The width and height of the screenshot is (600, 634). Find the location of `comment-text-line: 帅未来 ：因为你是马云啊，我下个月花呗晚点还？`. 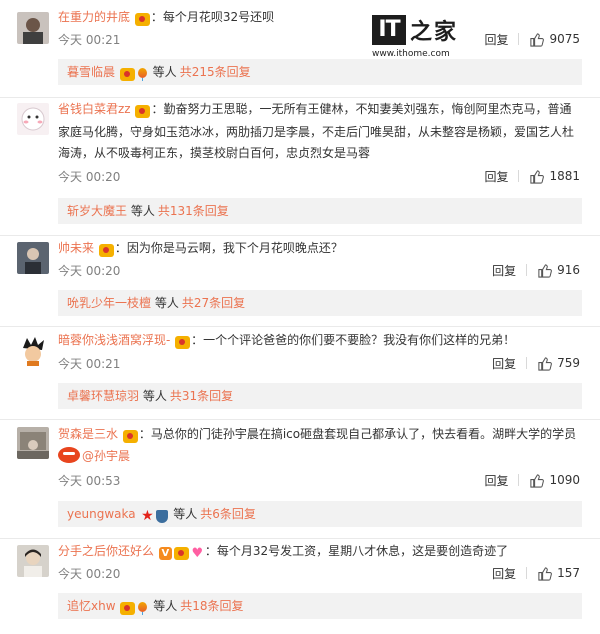

comment-text-line: 帅未来 ：因为你是马云啊，我下个月花呗晚点还？ is located at coordinates (320, 249).